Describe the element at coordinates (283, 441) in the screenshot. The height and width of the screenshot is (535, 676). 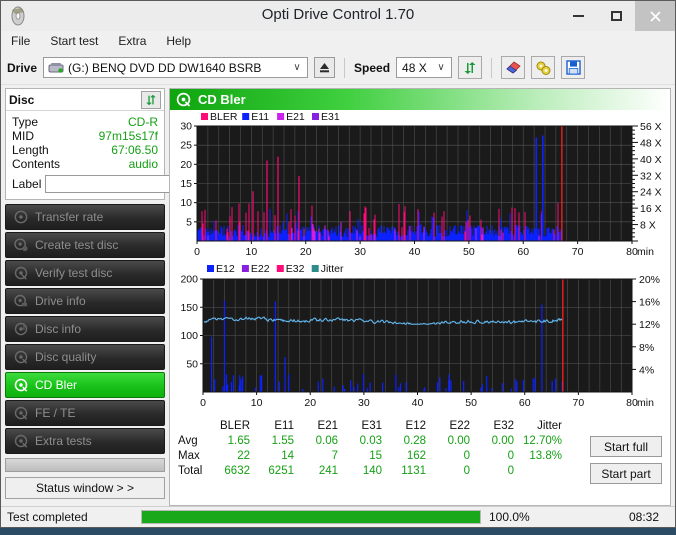
I see `svg-text: 1.55` at that location.